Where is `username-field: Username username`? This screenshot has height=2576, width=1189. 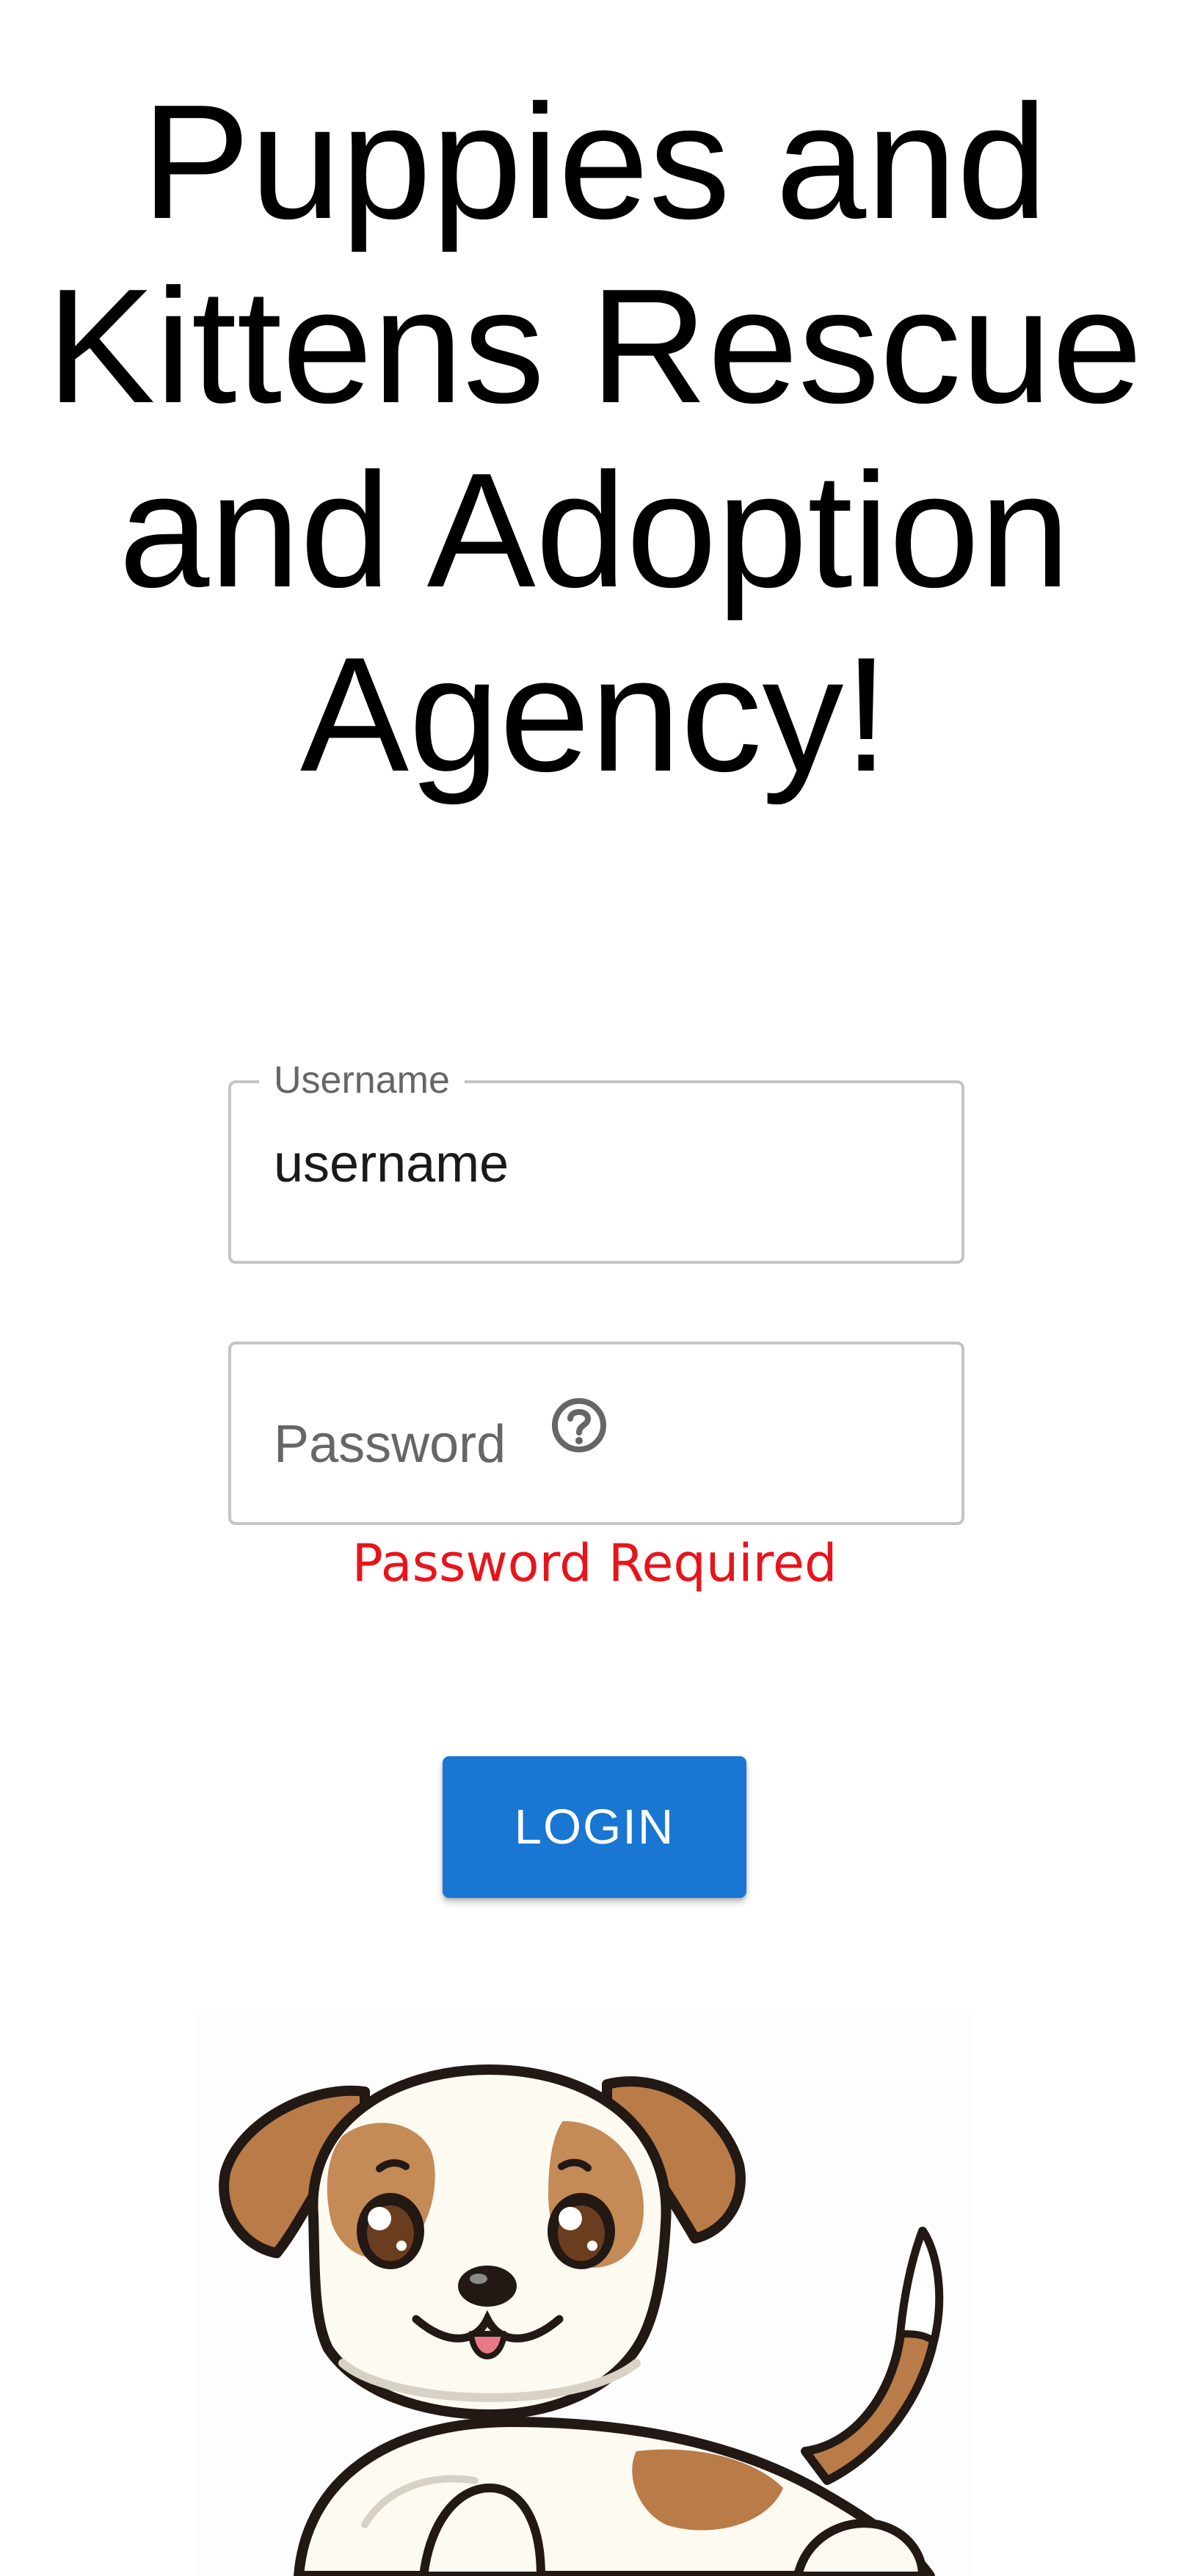 username-field: Username username is located at coordinates (596, 1160).